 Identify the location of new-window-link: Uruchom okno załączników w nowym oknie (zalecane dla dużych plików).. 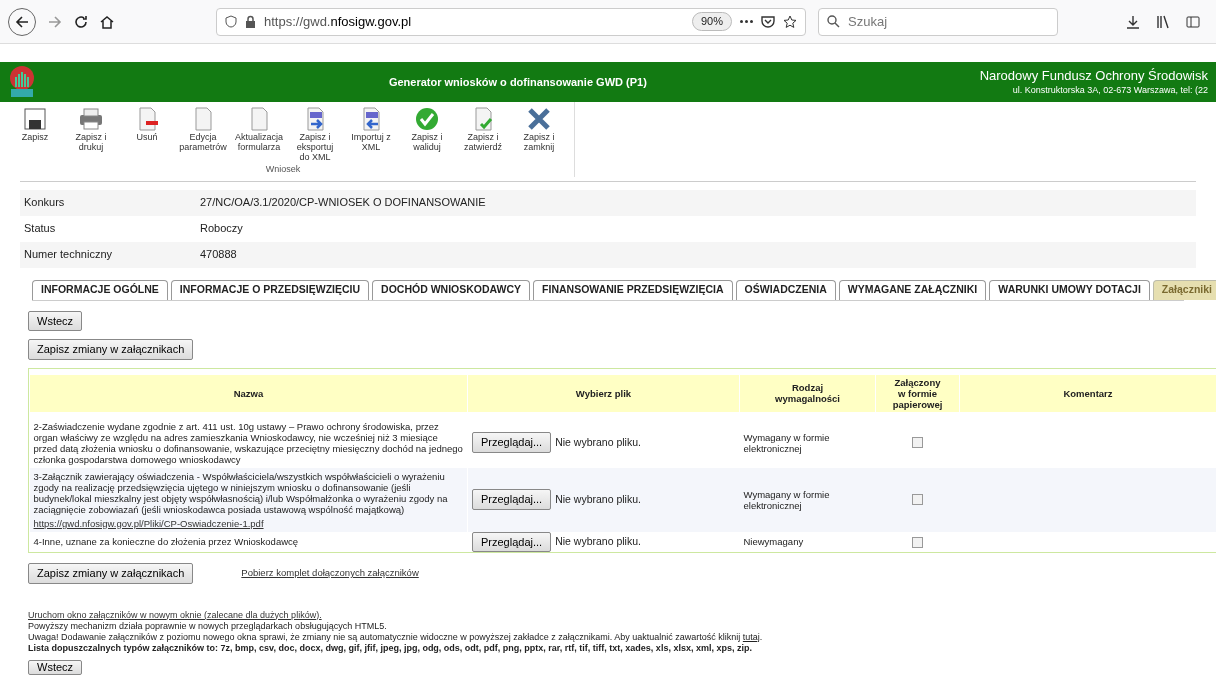
(175, 615).